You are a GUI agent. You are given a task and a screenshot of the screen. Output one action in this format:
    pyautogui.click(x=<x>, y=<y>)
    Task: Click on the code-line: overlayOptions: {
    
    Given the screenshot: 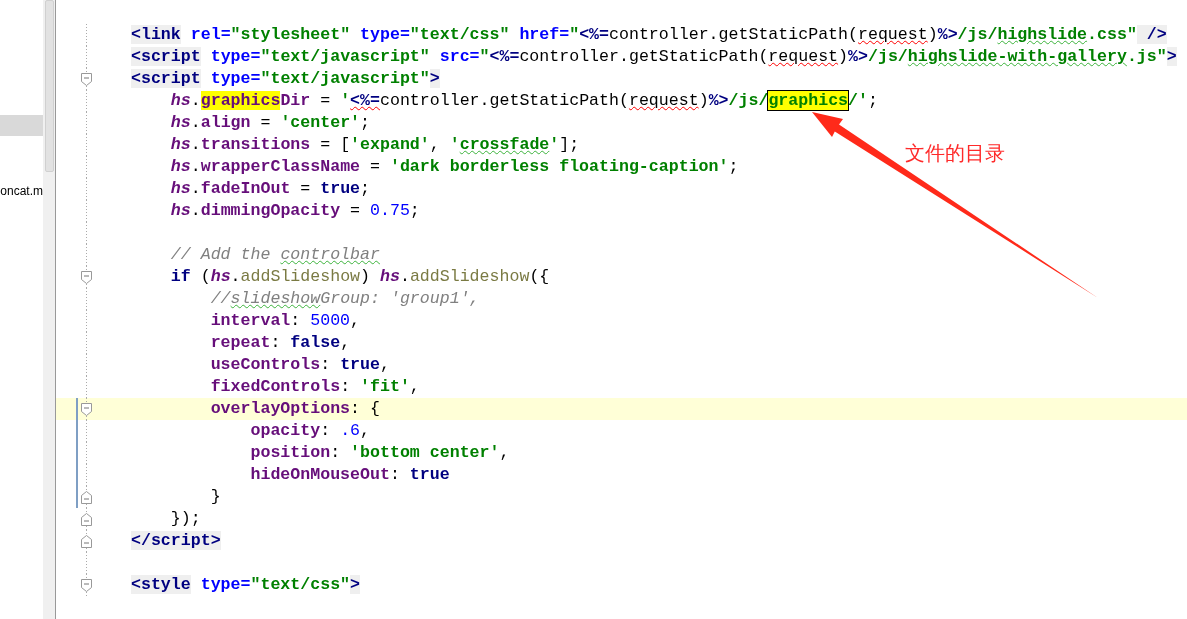 What is the action you would take?
    pyautogui.click(x=294, y=409)
    